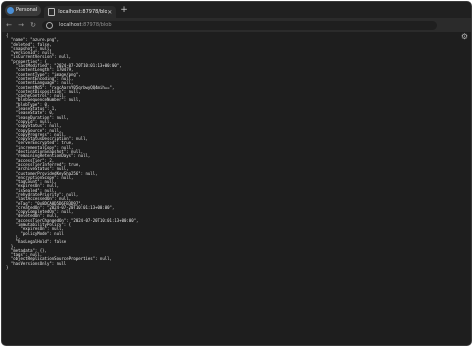  What do you see at coordinates (236, 10) in the screenshot?
I see `tab-bar: Personal localhost:87978/blob ✕ +` at bounding box center [236, 10].